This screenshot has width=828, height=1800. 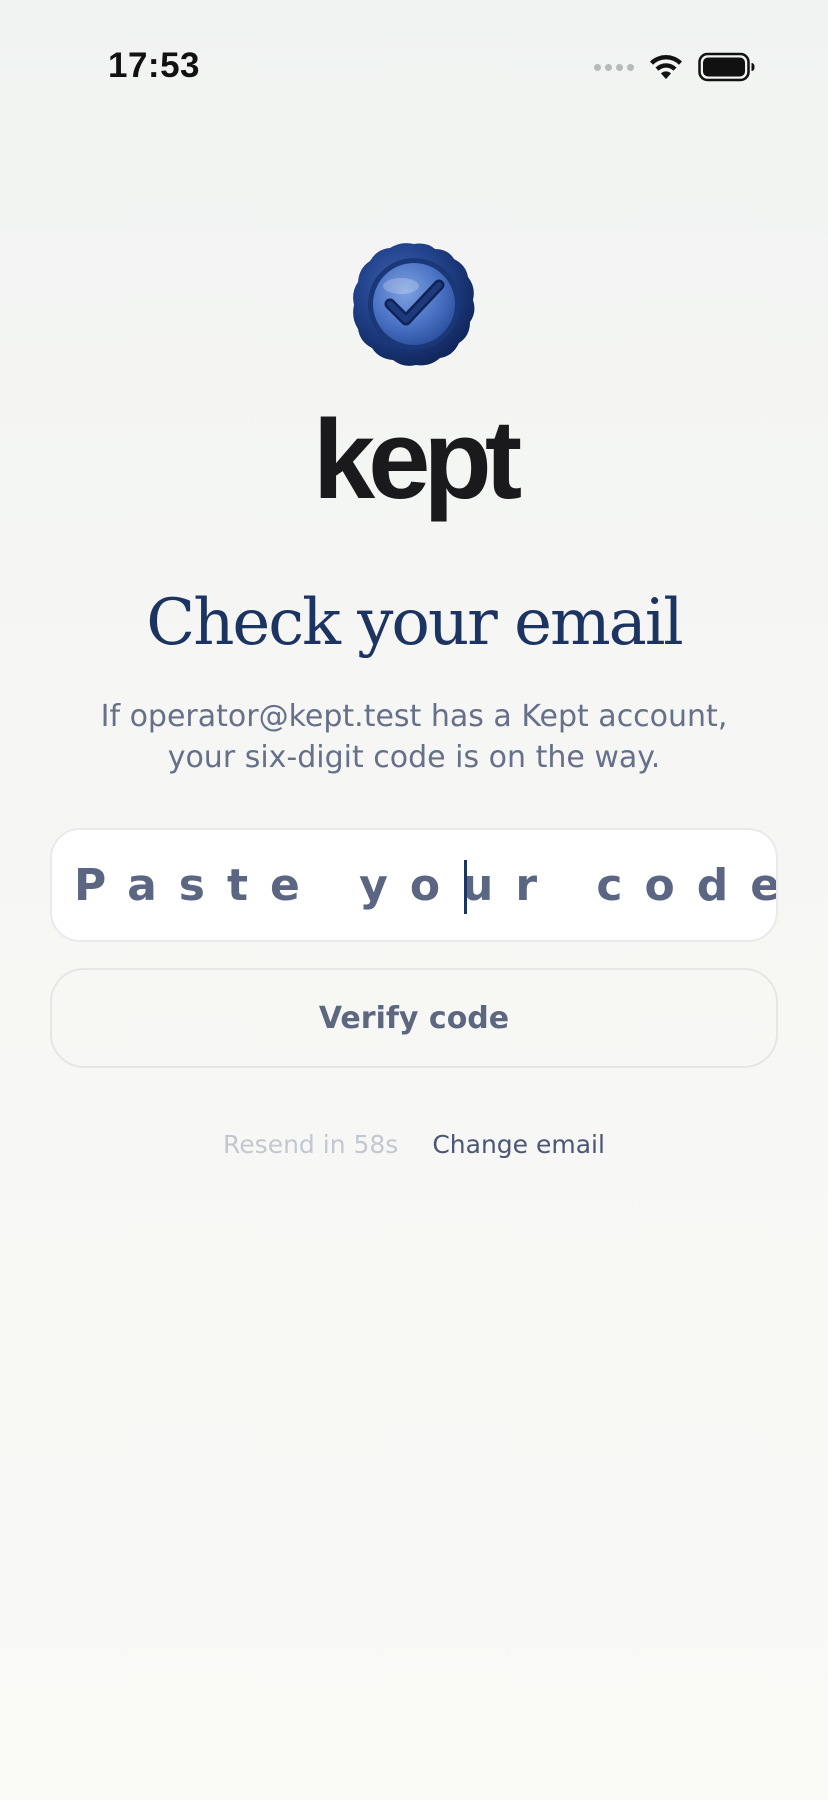 What do you see at coordinates (465, 887) in the screenshot?
I see `text-caret` at bounding box center [465, 887].